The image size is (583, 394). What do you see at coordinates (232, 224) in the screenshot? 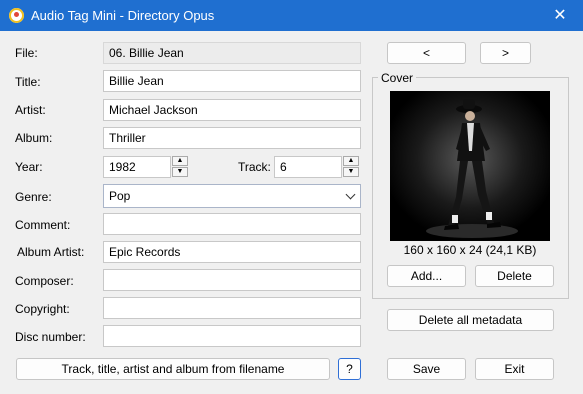
I see `comment-field` at bounding box center [232, 224].